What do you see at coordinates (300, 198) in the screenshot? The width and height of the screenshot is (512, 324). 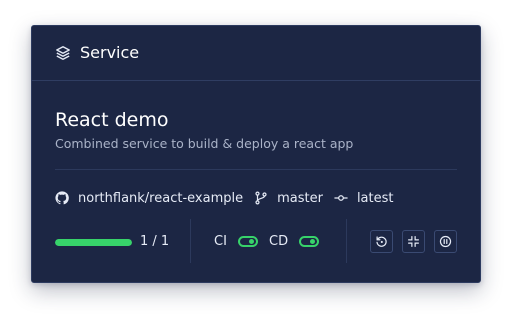 I see `branch-name: master` at bounding box center [300, 198].